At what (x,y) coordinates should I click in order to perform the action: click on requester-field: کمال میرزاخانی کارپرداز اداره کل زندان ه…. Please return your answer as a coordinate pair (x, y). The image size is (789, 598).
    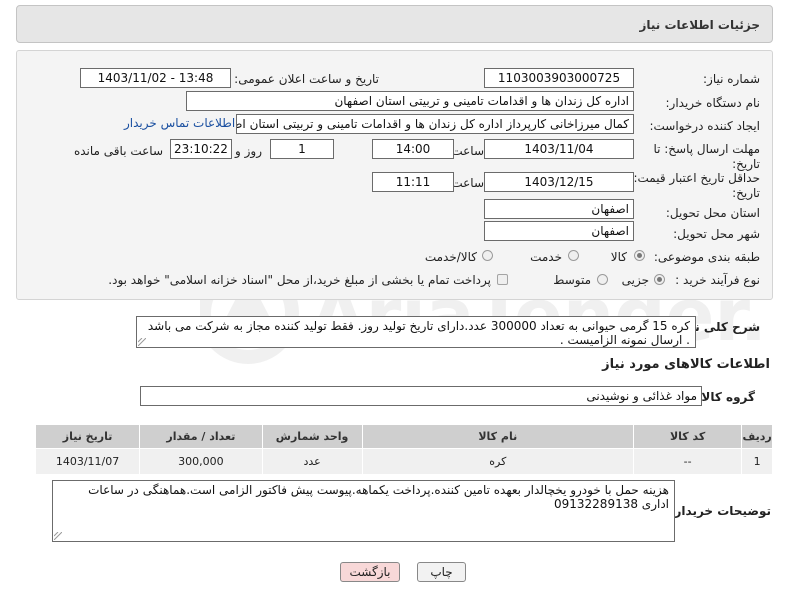
    Looking at the image, I should click on (435, 124).